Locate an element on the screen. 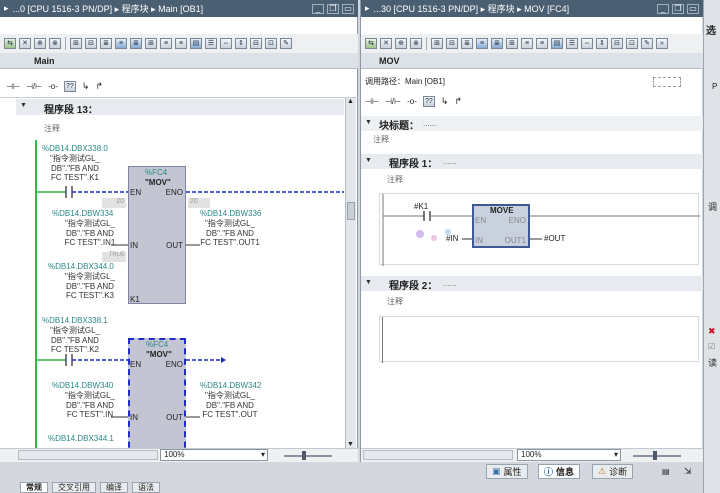 The width and height of the screenshot is (720, 493). left-zoom-slider-thumb is located at coordinates (304, 455).